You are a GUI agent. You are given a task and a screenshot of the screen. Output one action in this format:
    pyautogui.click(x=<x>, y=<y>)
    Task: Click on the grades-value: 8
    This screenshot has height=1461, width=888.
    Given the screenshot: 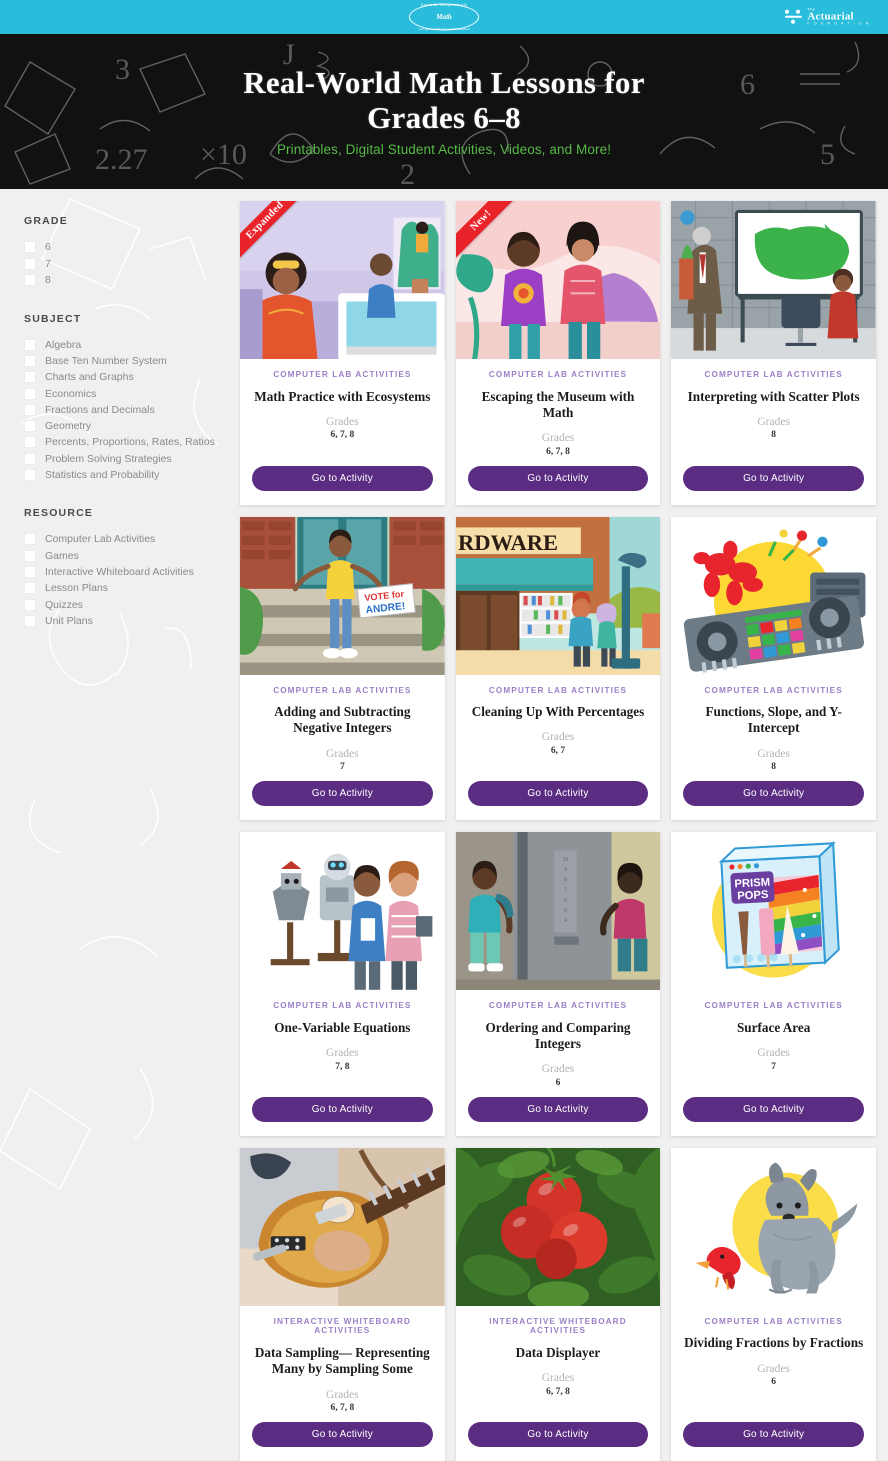 What is the action you would take?
    pyautogui.click(x=774, y=435)
    